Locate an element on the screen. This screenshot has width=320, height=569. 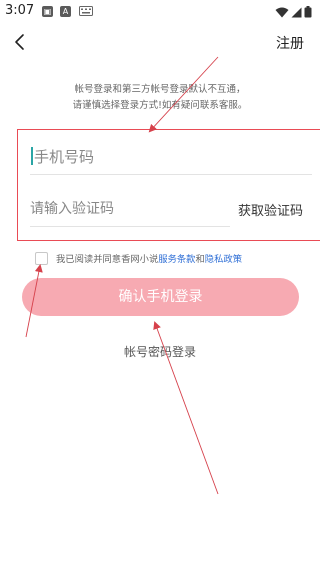
agreement-row: 我已阅读并同意香网小说 服务条款 和 隐私政策 is located at coordinates (170, 258).